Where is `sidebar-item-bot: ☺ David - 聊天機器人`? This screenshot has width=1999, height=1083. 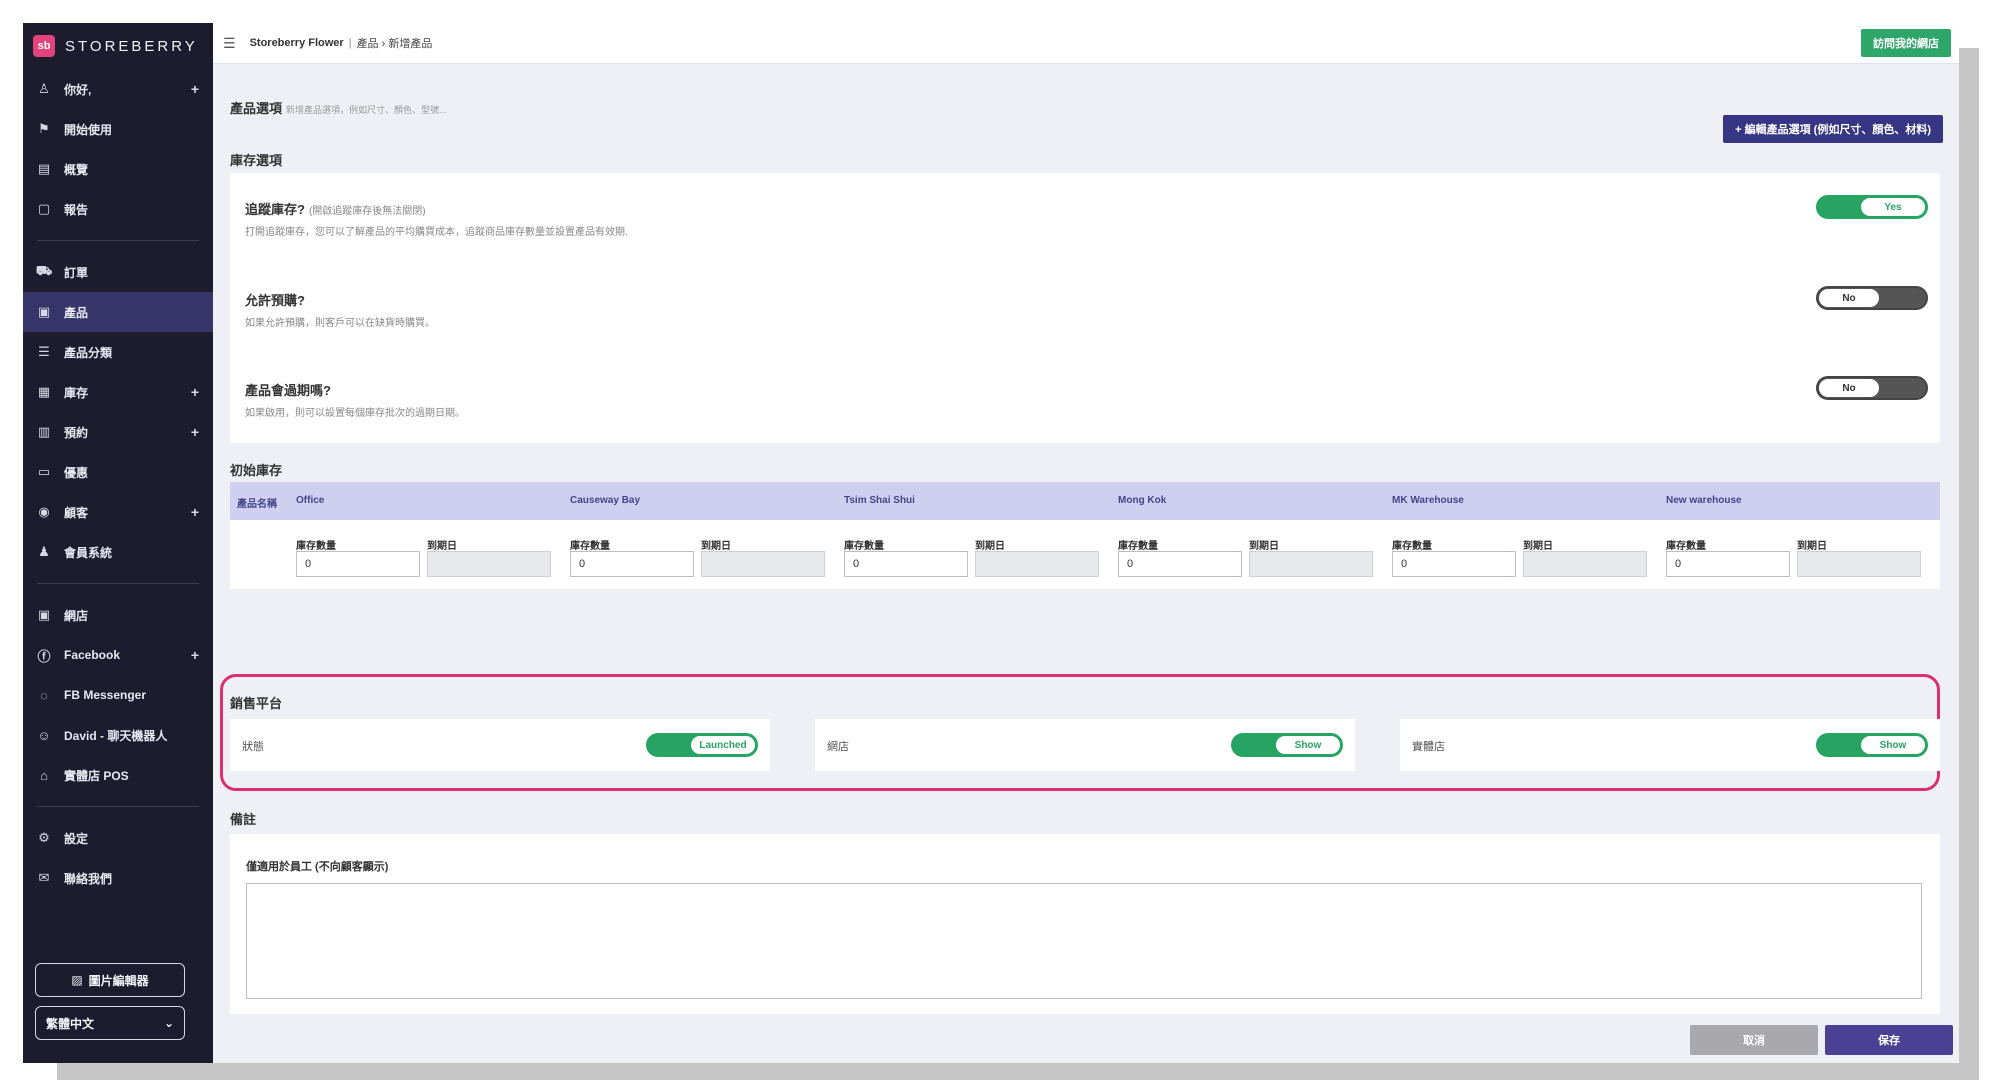
sidebar-item-bot: ☺ David - 聊天機器人 is located at coordinates (118, 735).